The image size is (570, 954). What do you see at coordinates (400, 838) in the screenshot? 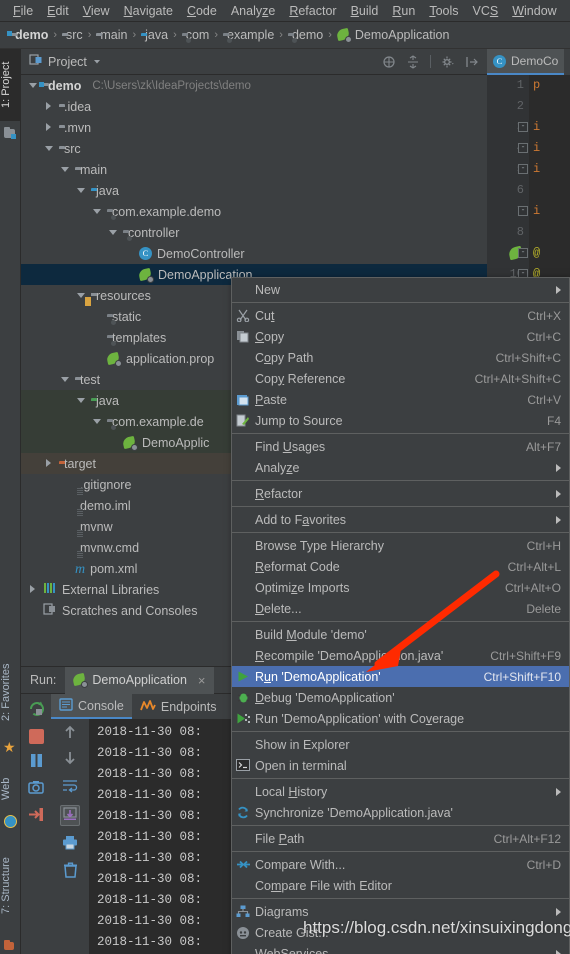
I see `context-menu-item-file-path: File Path Ctrl+Alt+F12` at bounding box center [400, 838].